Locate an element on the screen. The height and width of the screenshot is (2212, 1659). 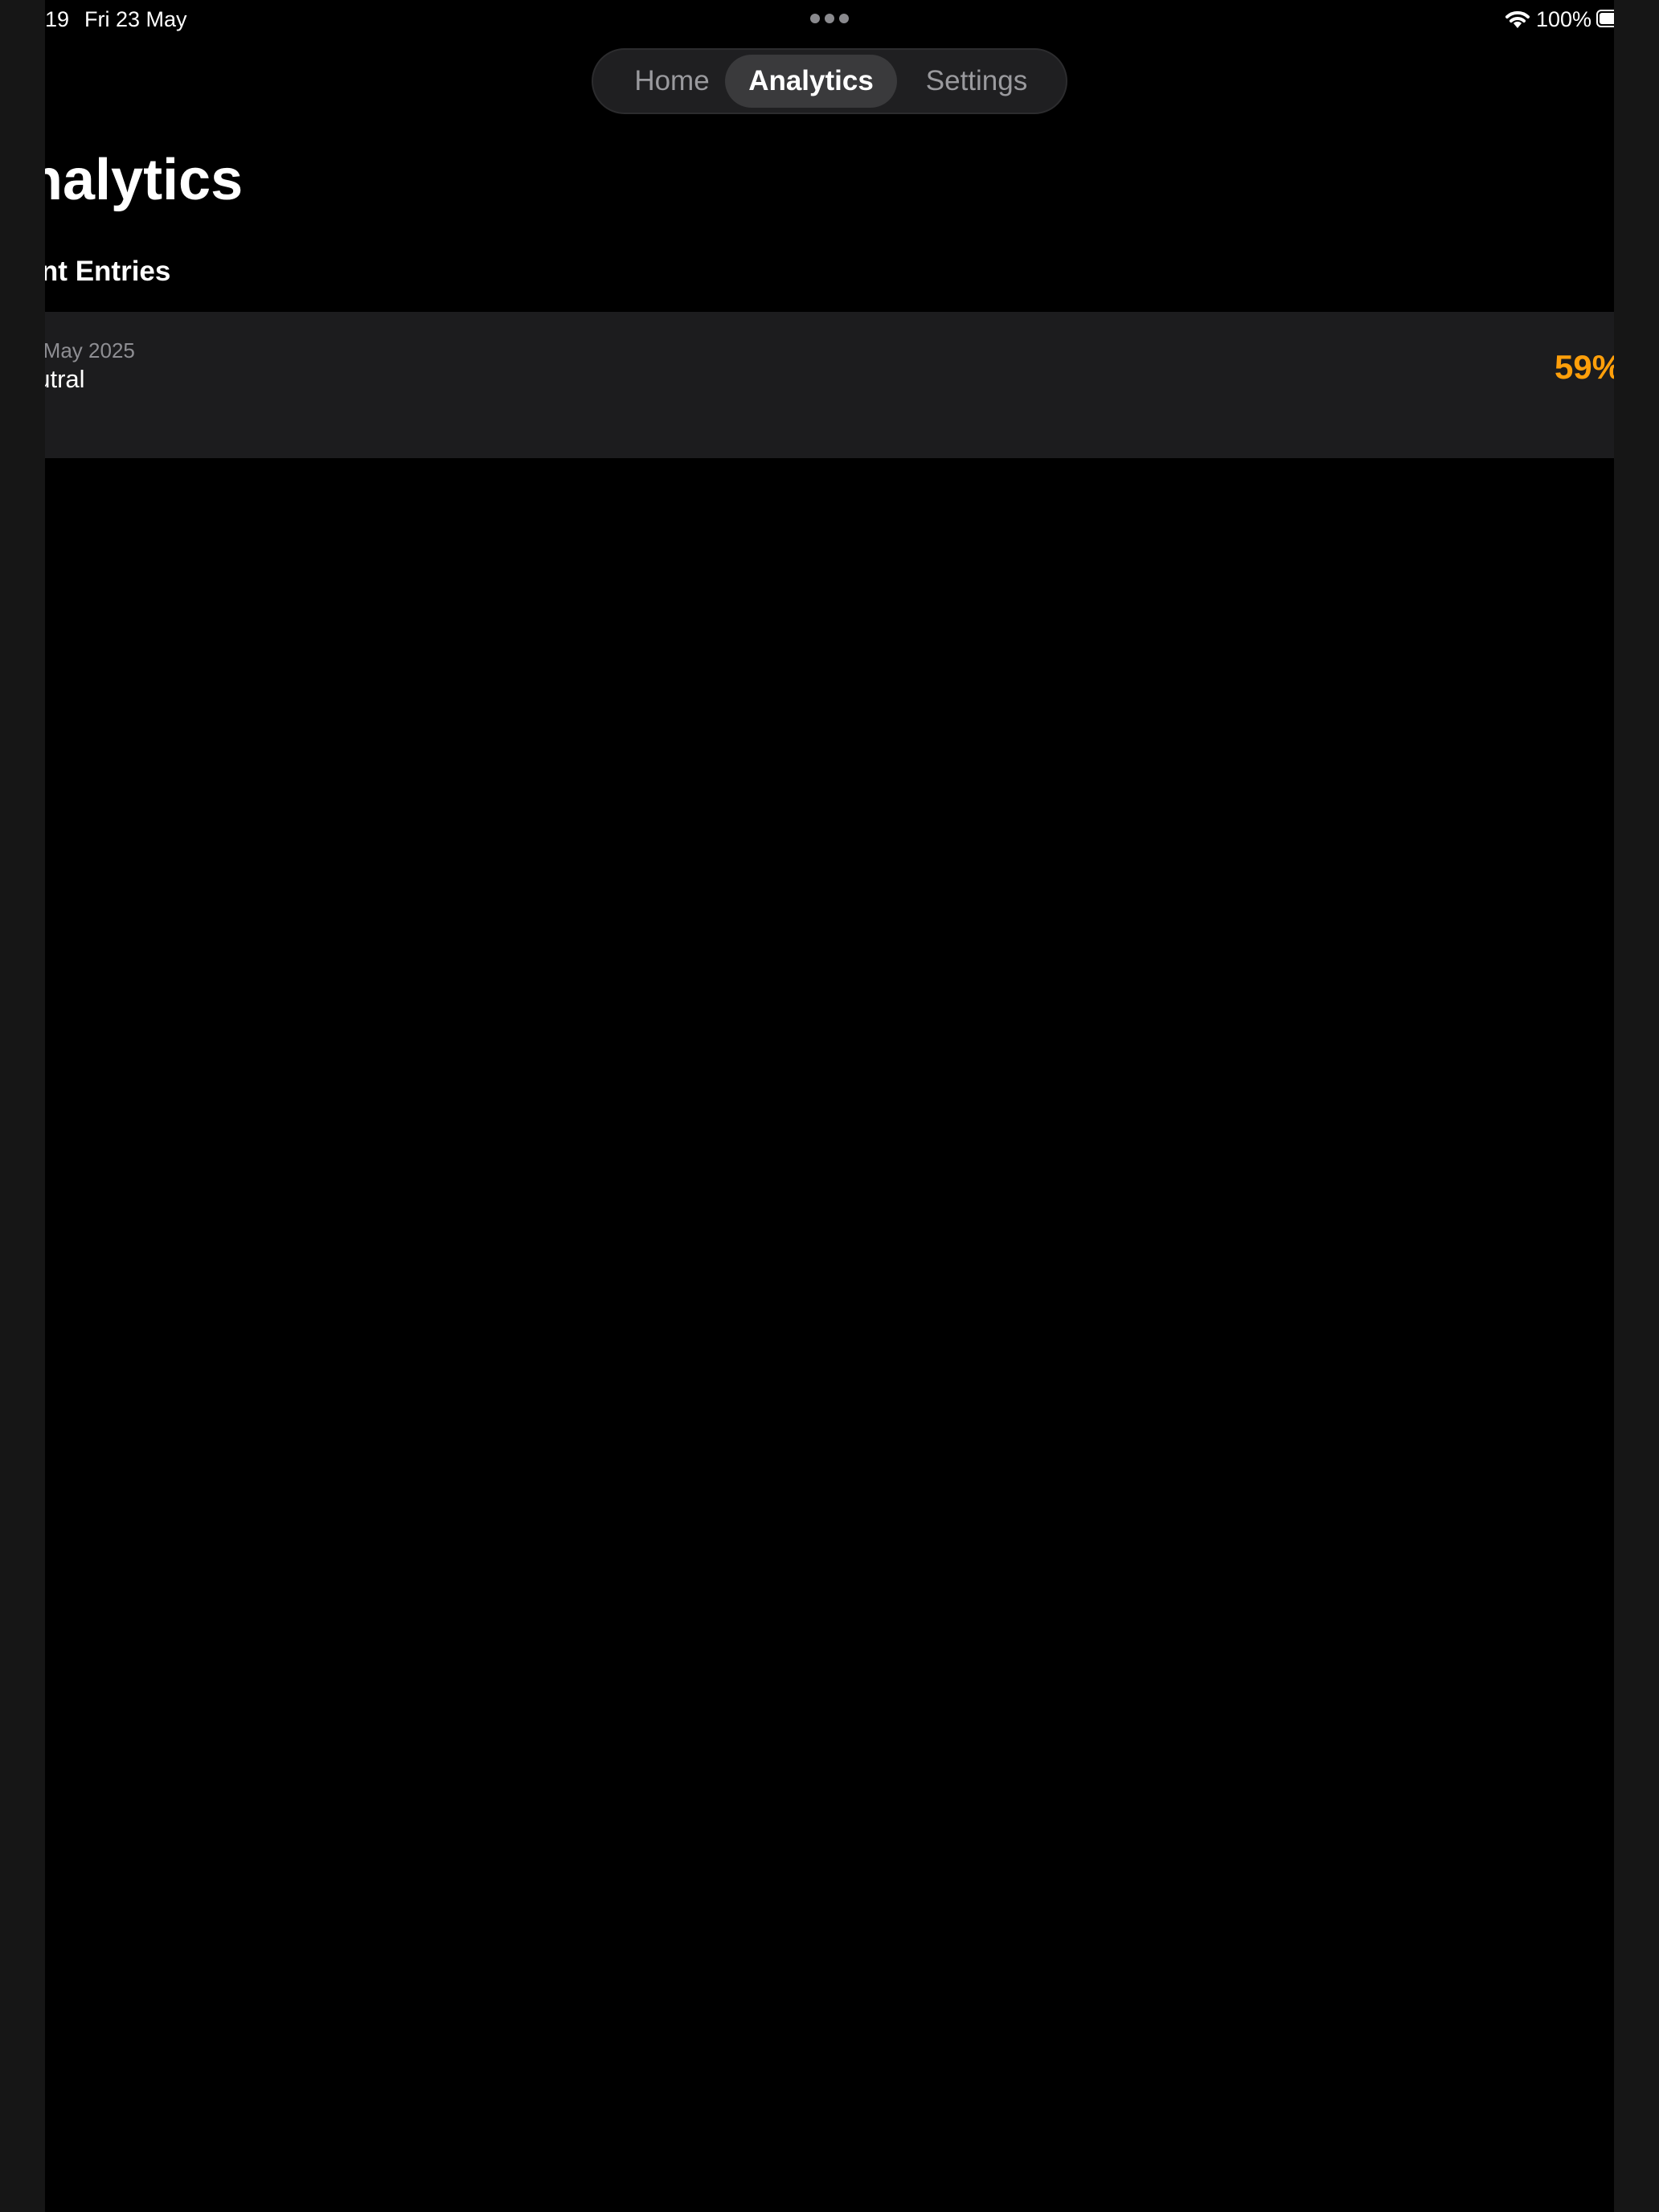
status-time: 19 is located at coordinates (57, 19).